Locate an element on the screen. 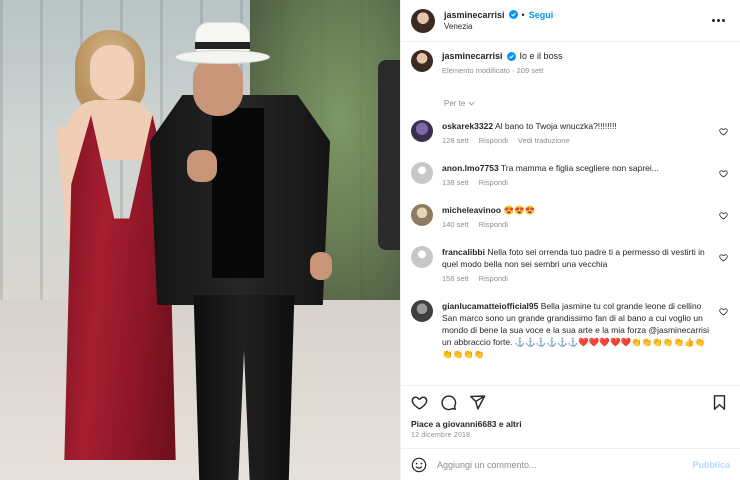 The image size is (740, 480). man-hand is located at coordinates (202, 166).